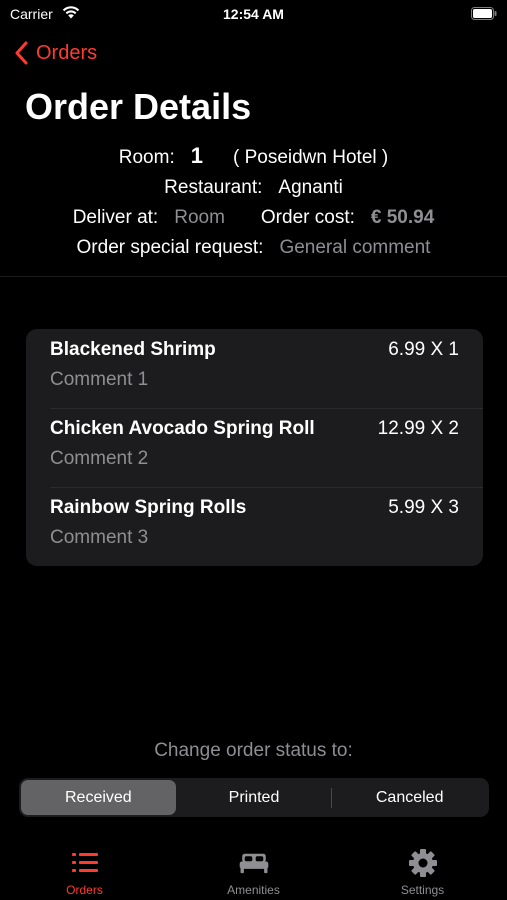 The height and width of the screenshot is (900, 507). Describe the element at coordinates (423, 507) in the screenshot. I see `item-price-qty: 5.99 X 3` at that location.